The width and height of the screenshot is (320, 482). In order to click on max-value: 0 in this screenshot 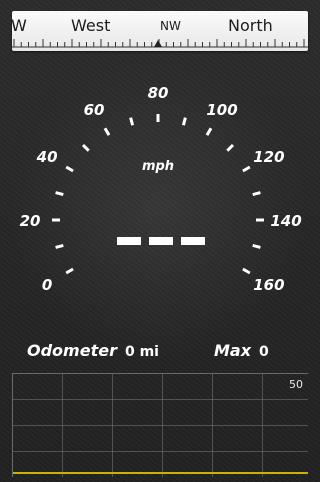, I will do `click(264, 352)`.